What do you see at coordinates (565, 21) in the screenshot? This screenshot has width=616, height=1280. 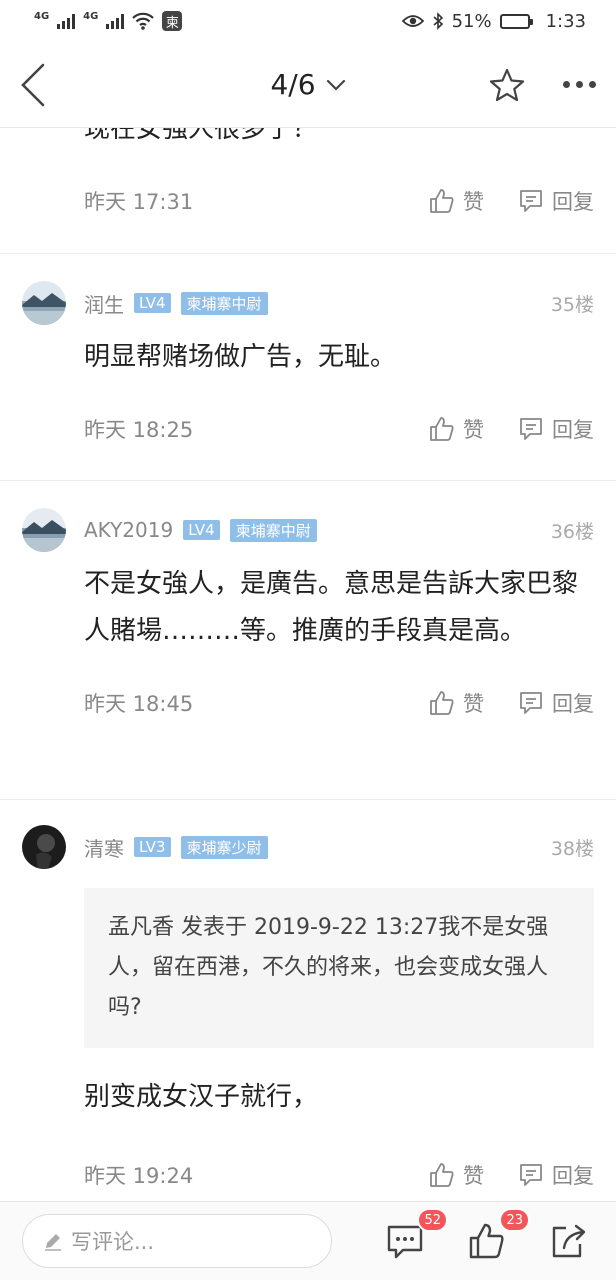 I see `clock: 1:33` at bounding box center [565, 21].